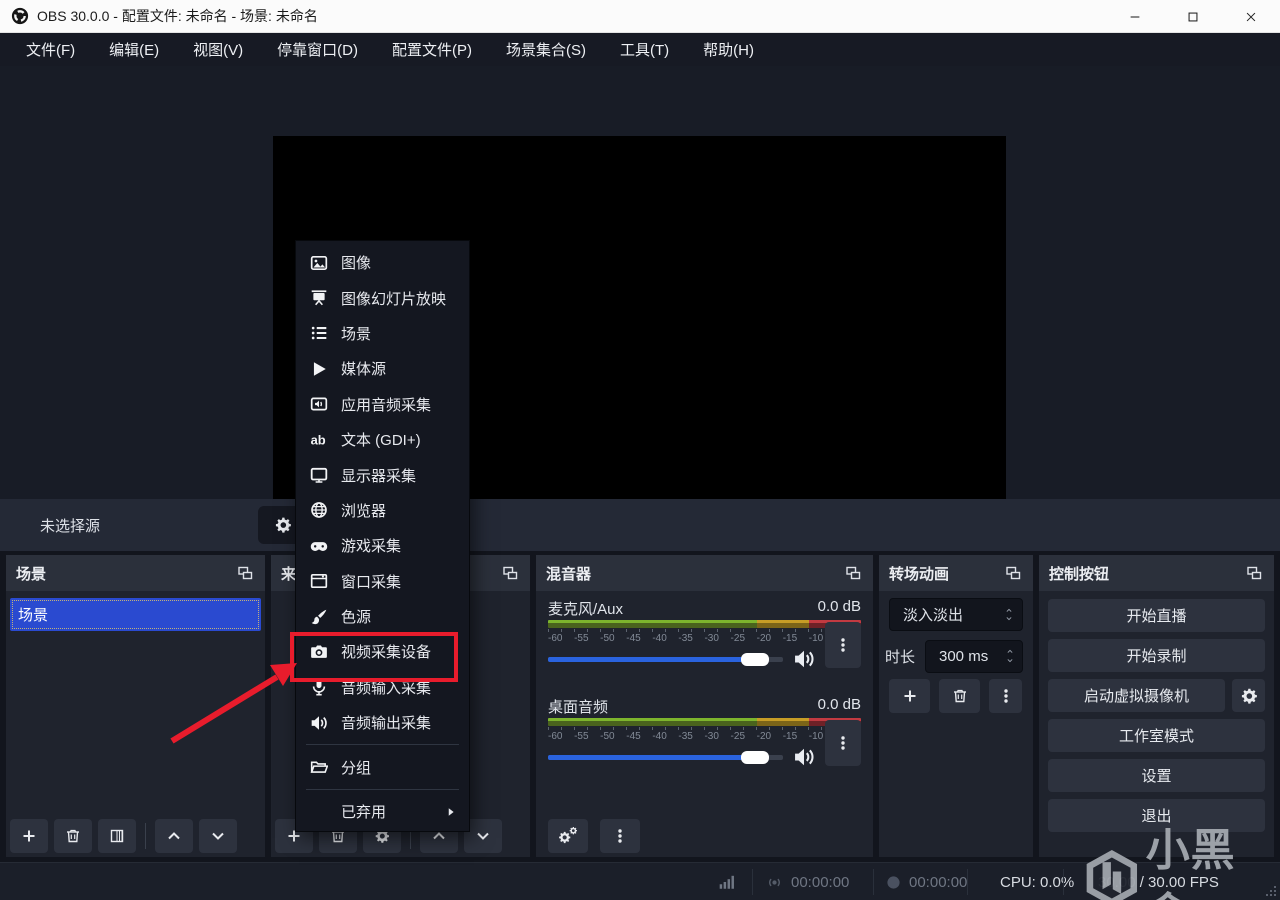  I want to click on meter-tick-marks, so click(704, 728).